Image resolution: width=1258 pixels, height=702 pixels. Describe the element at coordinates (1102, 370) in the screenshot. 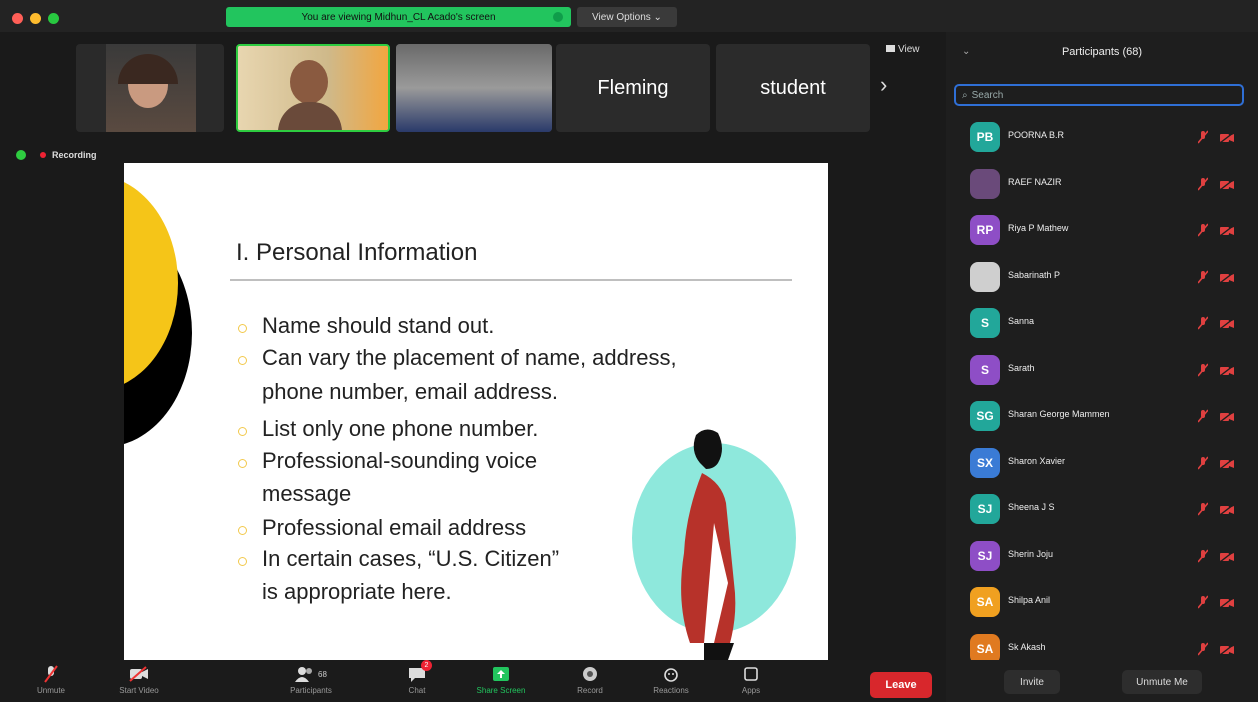

I see `participant-row: S Sarath` at that location.